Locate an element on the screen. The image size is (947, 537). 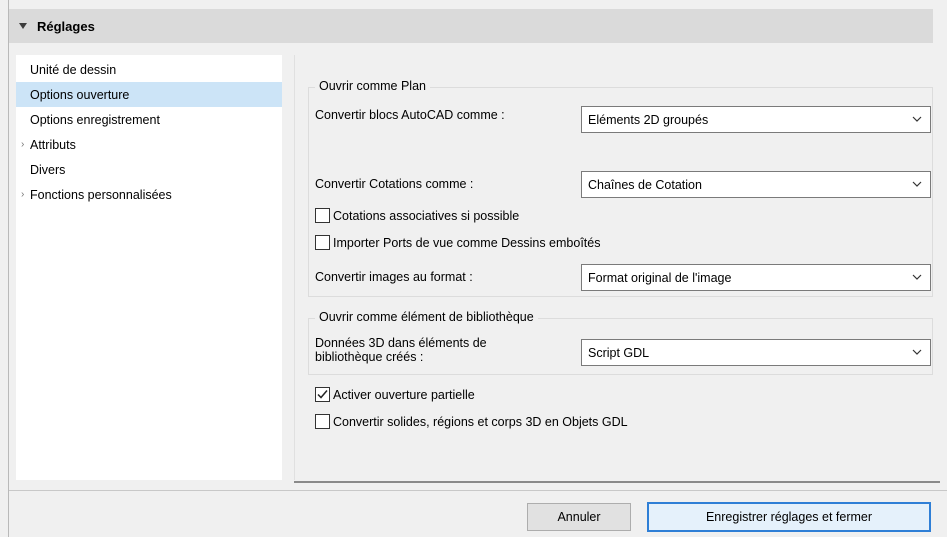
sidebar-item-divers: Divers is located at coordinates (149, 169).